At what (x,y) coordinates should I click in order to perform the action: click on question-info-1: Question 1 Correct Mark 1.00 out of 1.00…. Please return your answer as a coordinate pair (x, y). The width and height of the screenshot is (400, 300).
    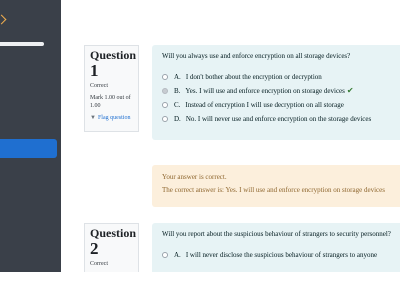
    Looking at the image, I should click on (111, 88).